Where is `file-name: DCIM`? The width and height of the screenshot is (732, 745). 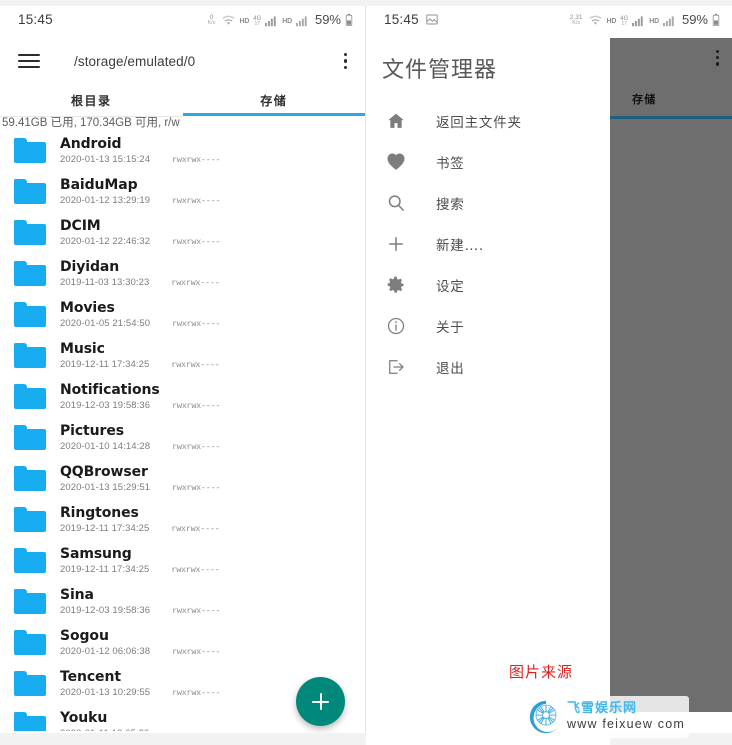
file-name: DCIM is located at coordinates (80, 226).